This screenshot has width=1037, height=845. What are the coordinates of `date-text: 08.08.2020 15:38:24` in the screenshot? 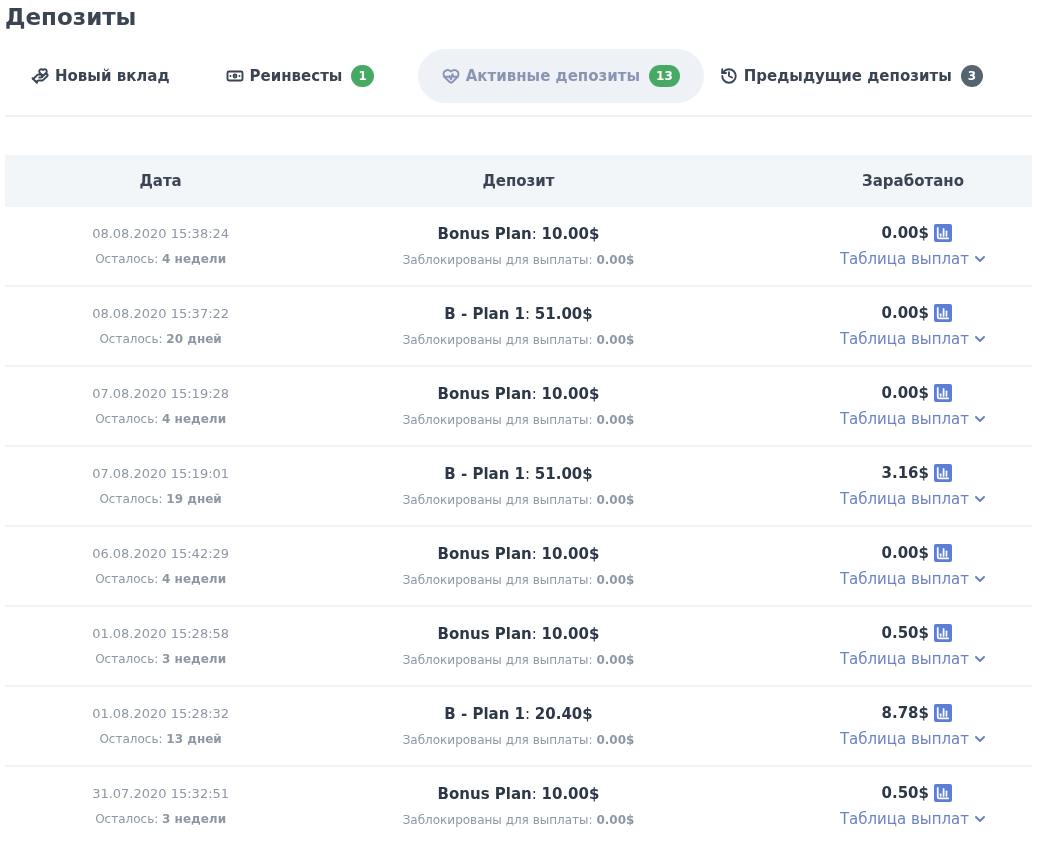 It's located at (161, 234).